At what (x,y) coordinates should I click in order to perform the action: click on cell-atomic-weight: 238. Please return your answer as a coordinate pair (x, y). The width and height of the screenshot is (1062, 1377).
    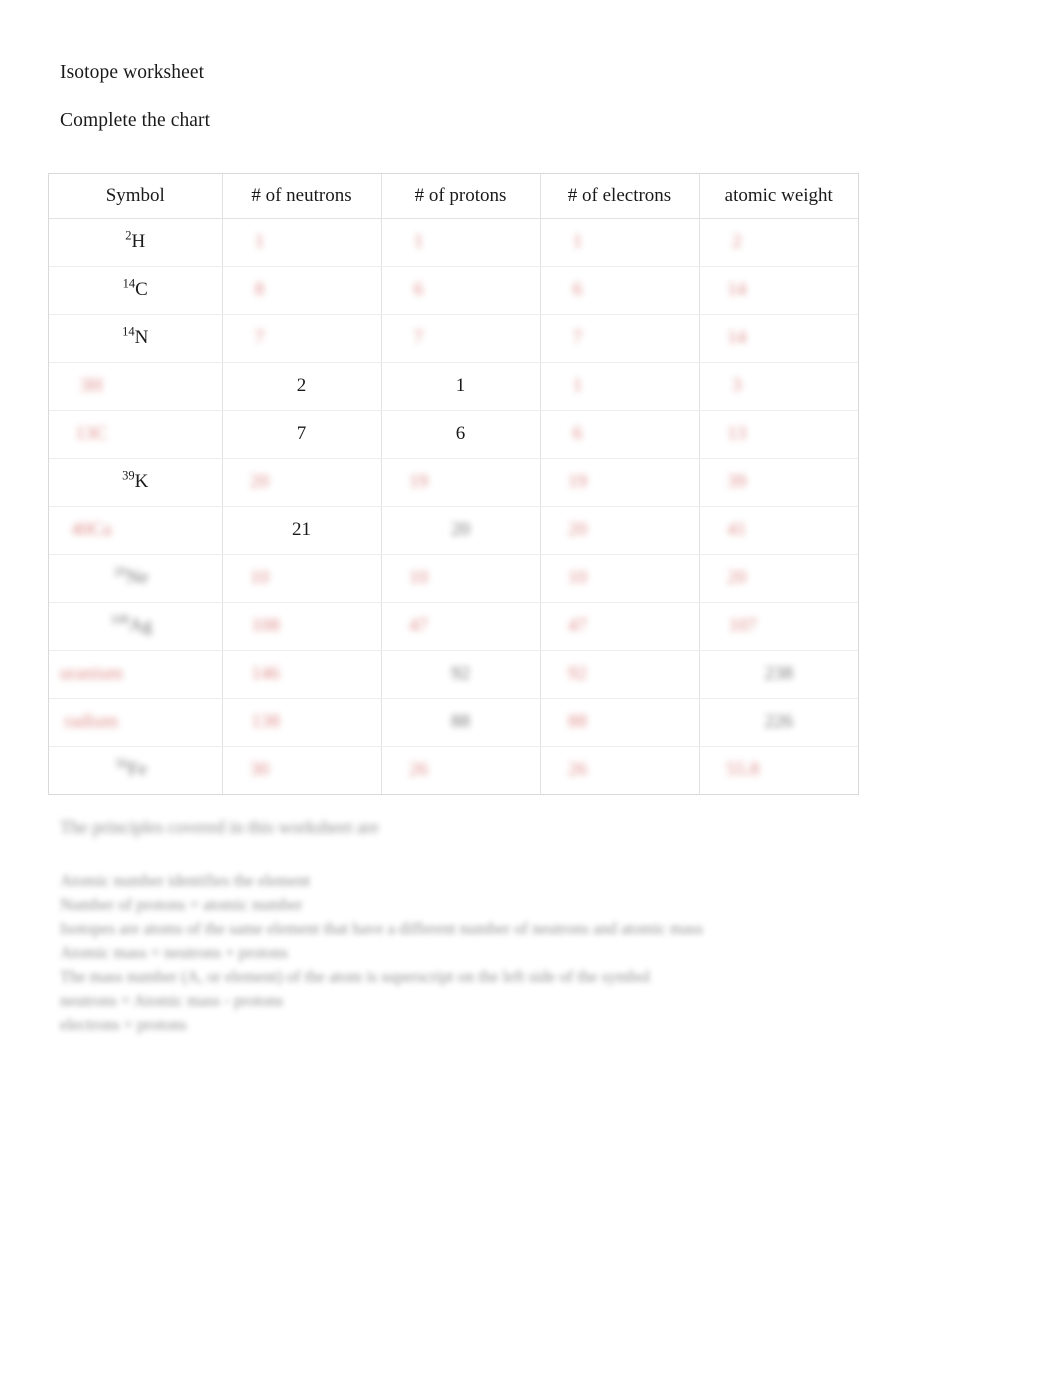
    Looking at the image, I should click on (778, 674).